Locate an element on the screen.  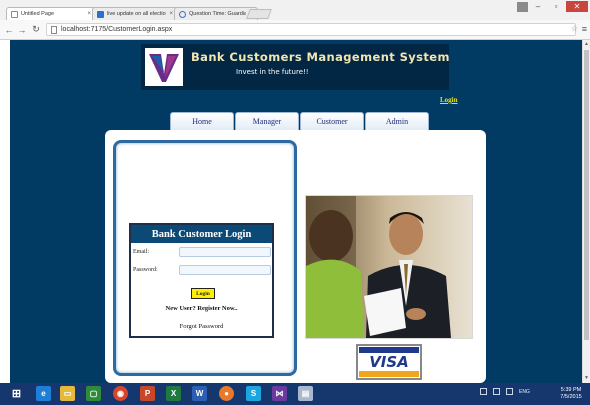
bookmark-star-icon: ☆ is located at coordinates (574, 28).